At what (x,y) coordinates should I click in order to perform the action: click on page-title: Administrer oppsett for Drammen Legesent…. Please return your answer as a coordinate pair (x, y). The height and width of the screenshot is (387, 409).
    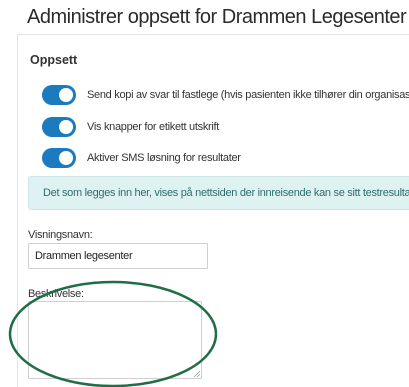
    Looking at the image, I should click on (218, 17).